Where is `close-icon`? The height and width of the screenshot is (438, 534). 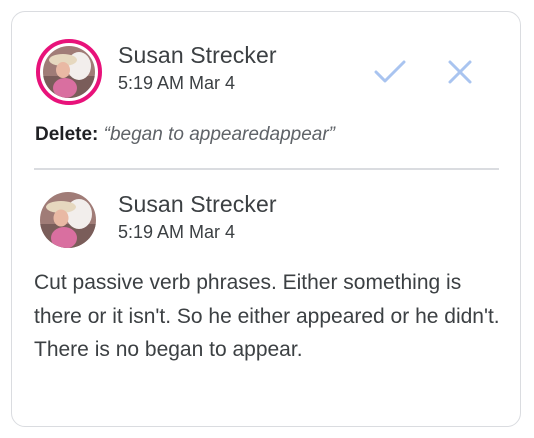
close-icon is located at coordinates (460, 72).